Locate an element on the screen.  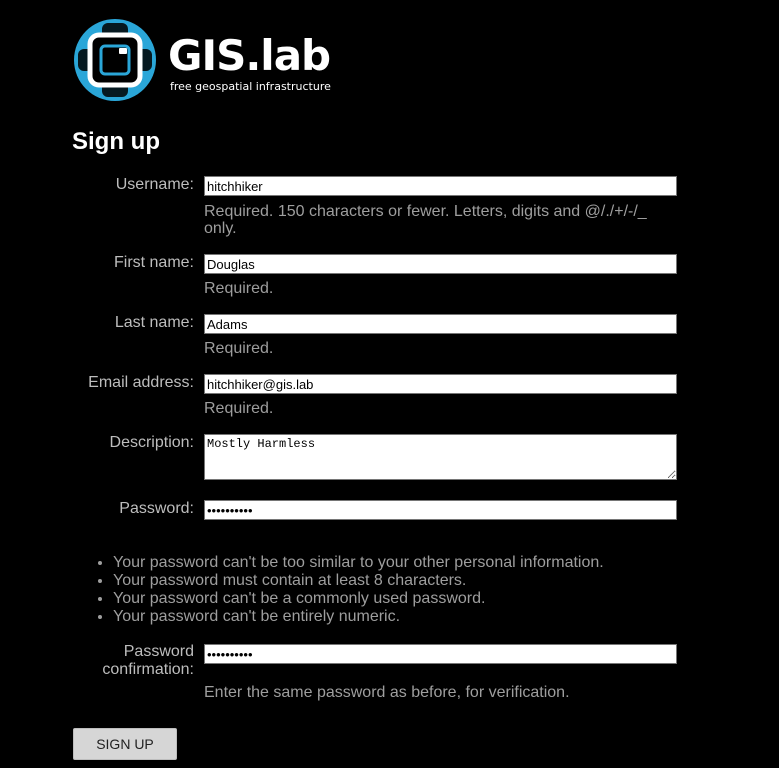
gis-lab-logo: GIS.lab free geospatial infrastructure is located at coordinates (217, 60).